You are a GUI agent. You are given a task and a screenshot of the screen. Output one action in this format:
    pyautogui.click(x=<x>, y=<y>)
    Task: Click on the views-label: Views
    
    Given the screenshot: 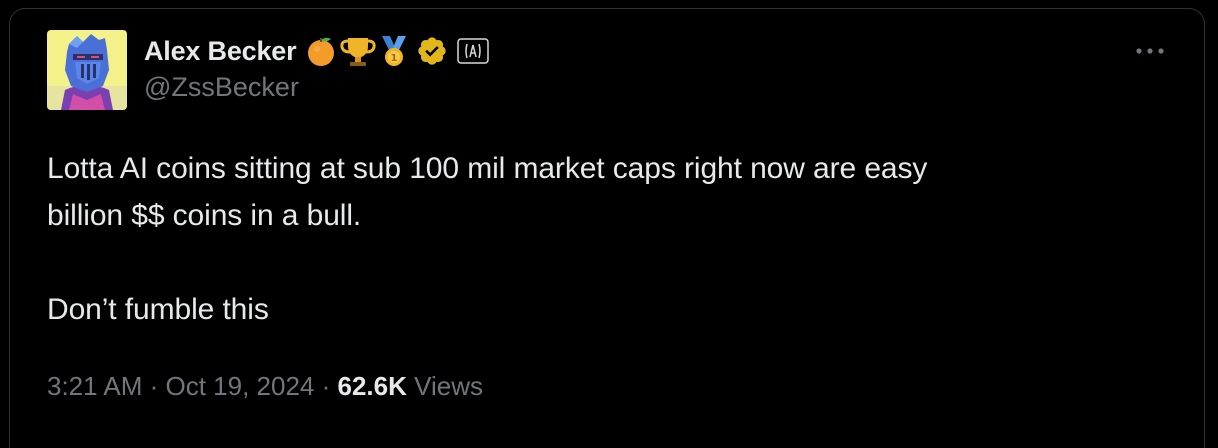 What is the action you would take?
    pyautogui.click(x=445, y=386)
    